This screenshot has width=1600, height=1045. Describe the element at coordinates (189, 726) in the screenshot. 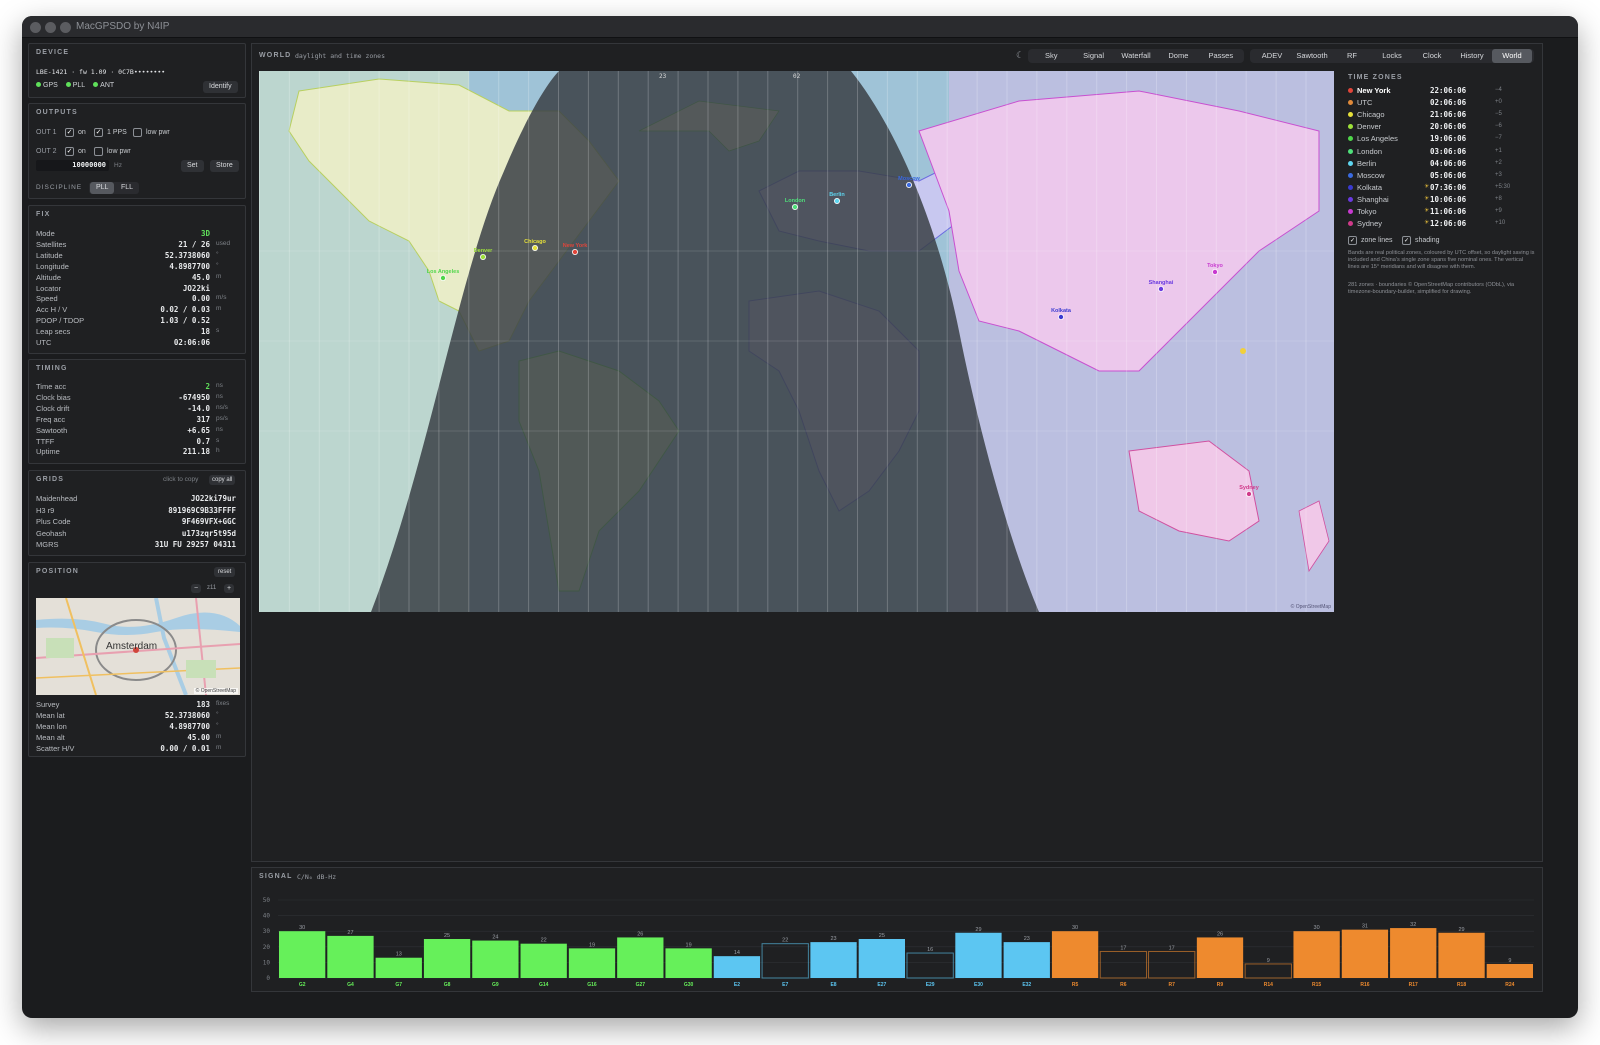

I see `survey-value: 4.8987700` at that location.